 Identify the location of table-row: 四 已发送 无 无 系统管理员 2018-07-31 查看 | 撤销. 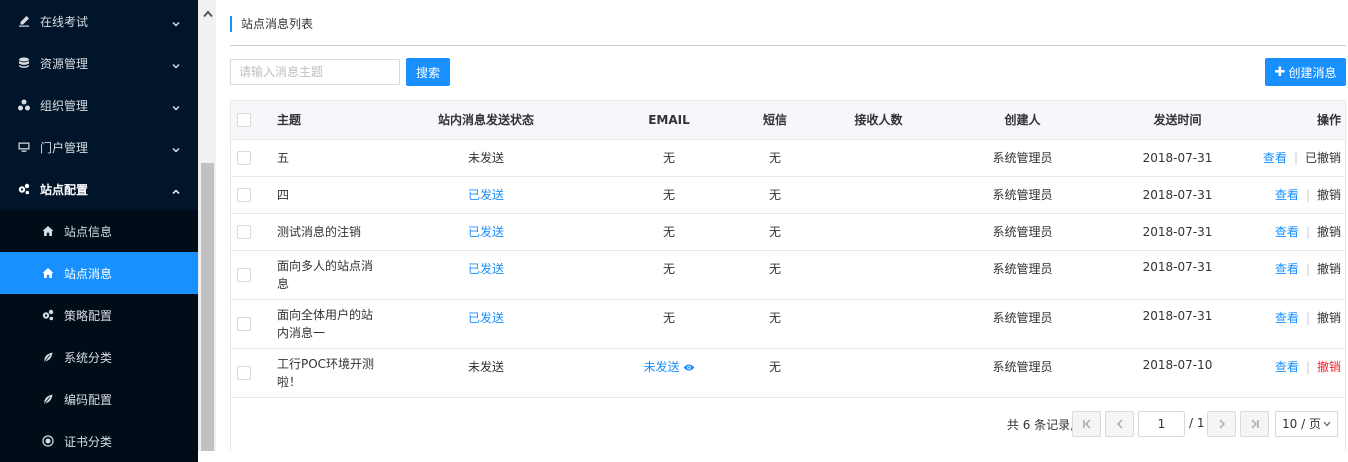
(788, 195).